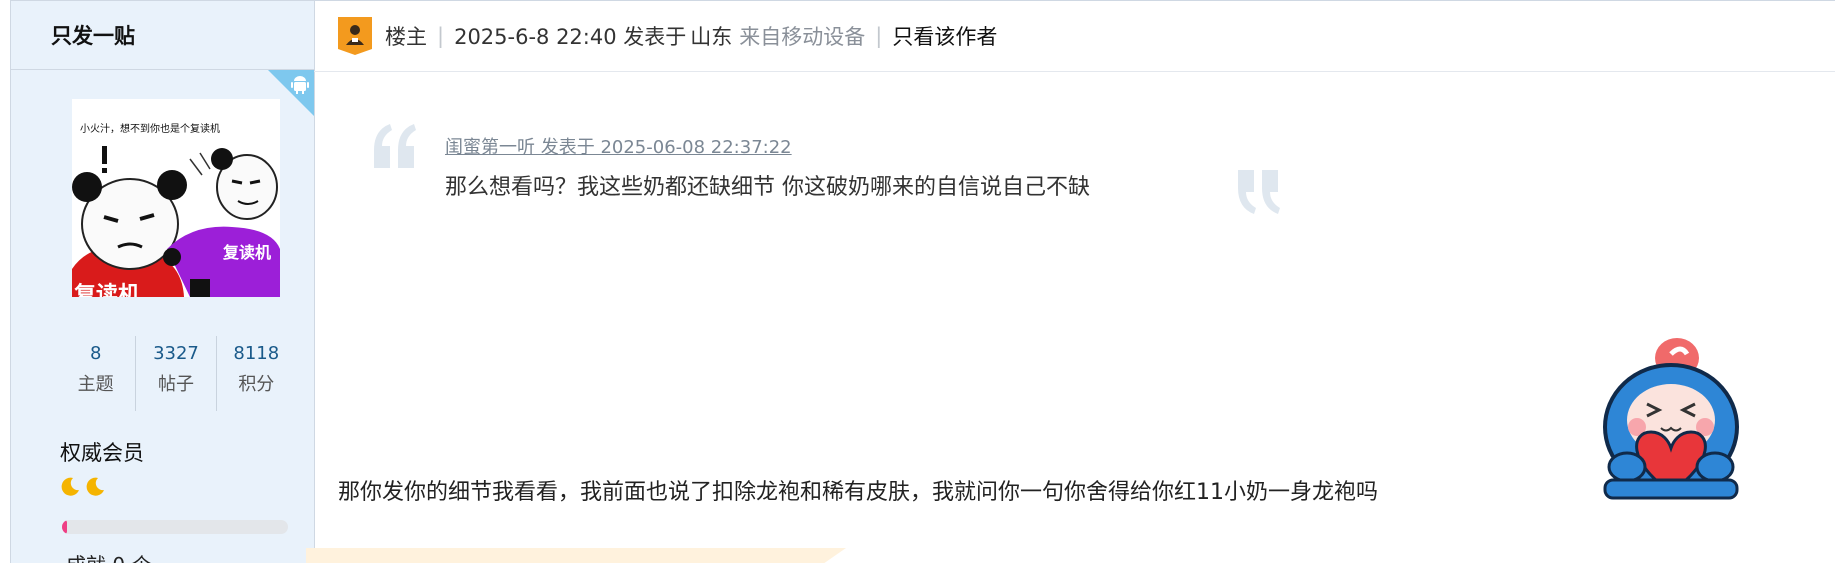  I want to click on post-location: 山东, so click(711, 36).